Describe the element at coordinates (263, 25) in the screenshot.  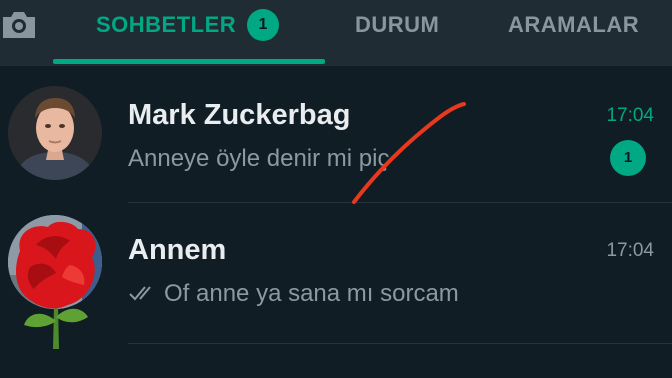
I see `tab-unread-badge: 1` at that location.